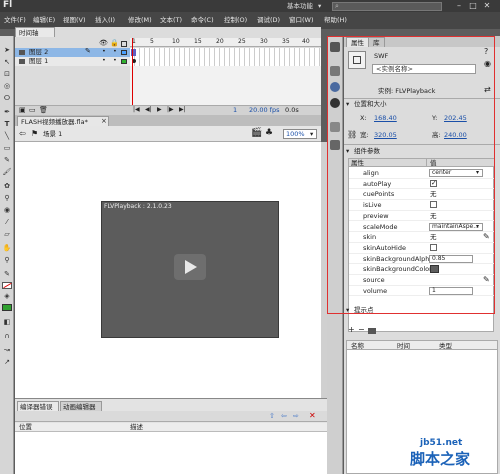 The image size is (500, 474). What do you see at coordinates (54, 122) in the screenshot?
I see `document-tab-label: FLASH视频播放器.fla*` at bounding box center [54, 122].